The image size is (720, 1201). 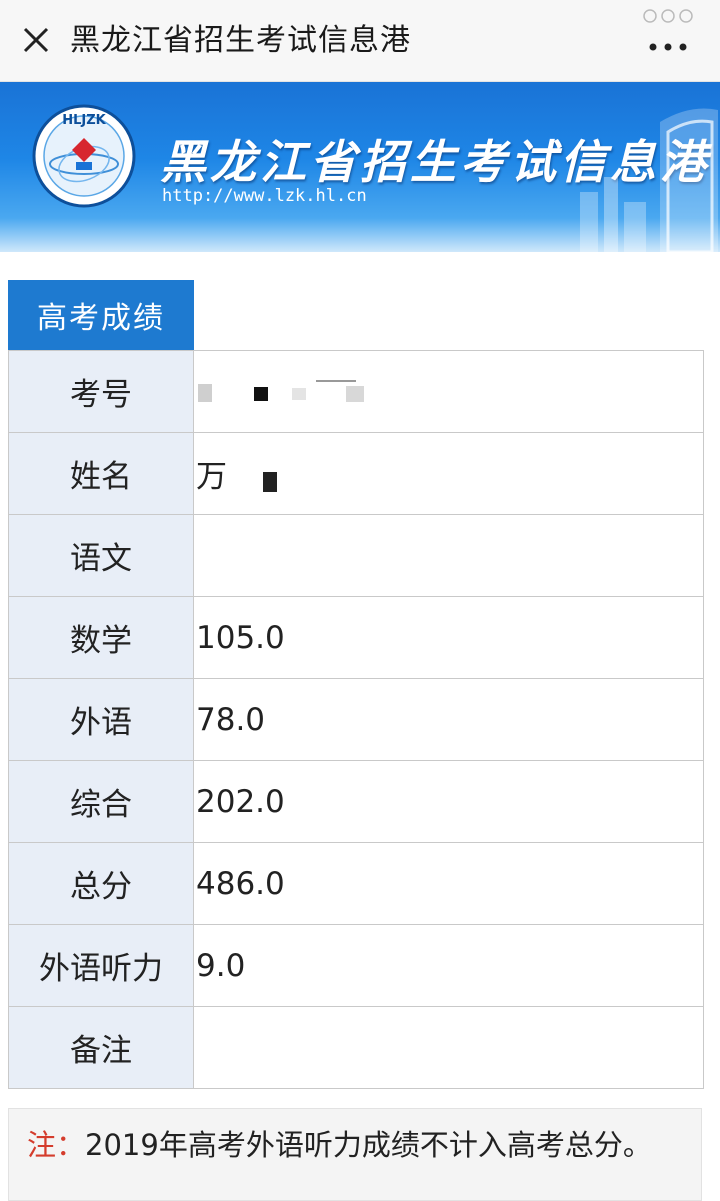 I want to click on table-row: 总分 486.0, so click(x=356, y=883).